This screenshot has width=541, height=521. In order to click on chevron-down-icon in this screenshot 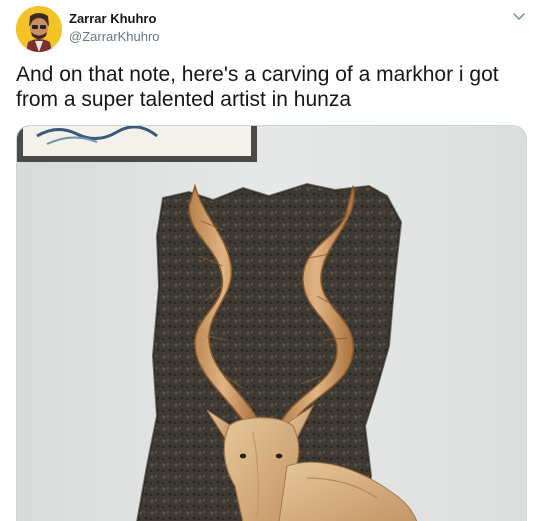, I will do `click(519, 16)`.